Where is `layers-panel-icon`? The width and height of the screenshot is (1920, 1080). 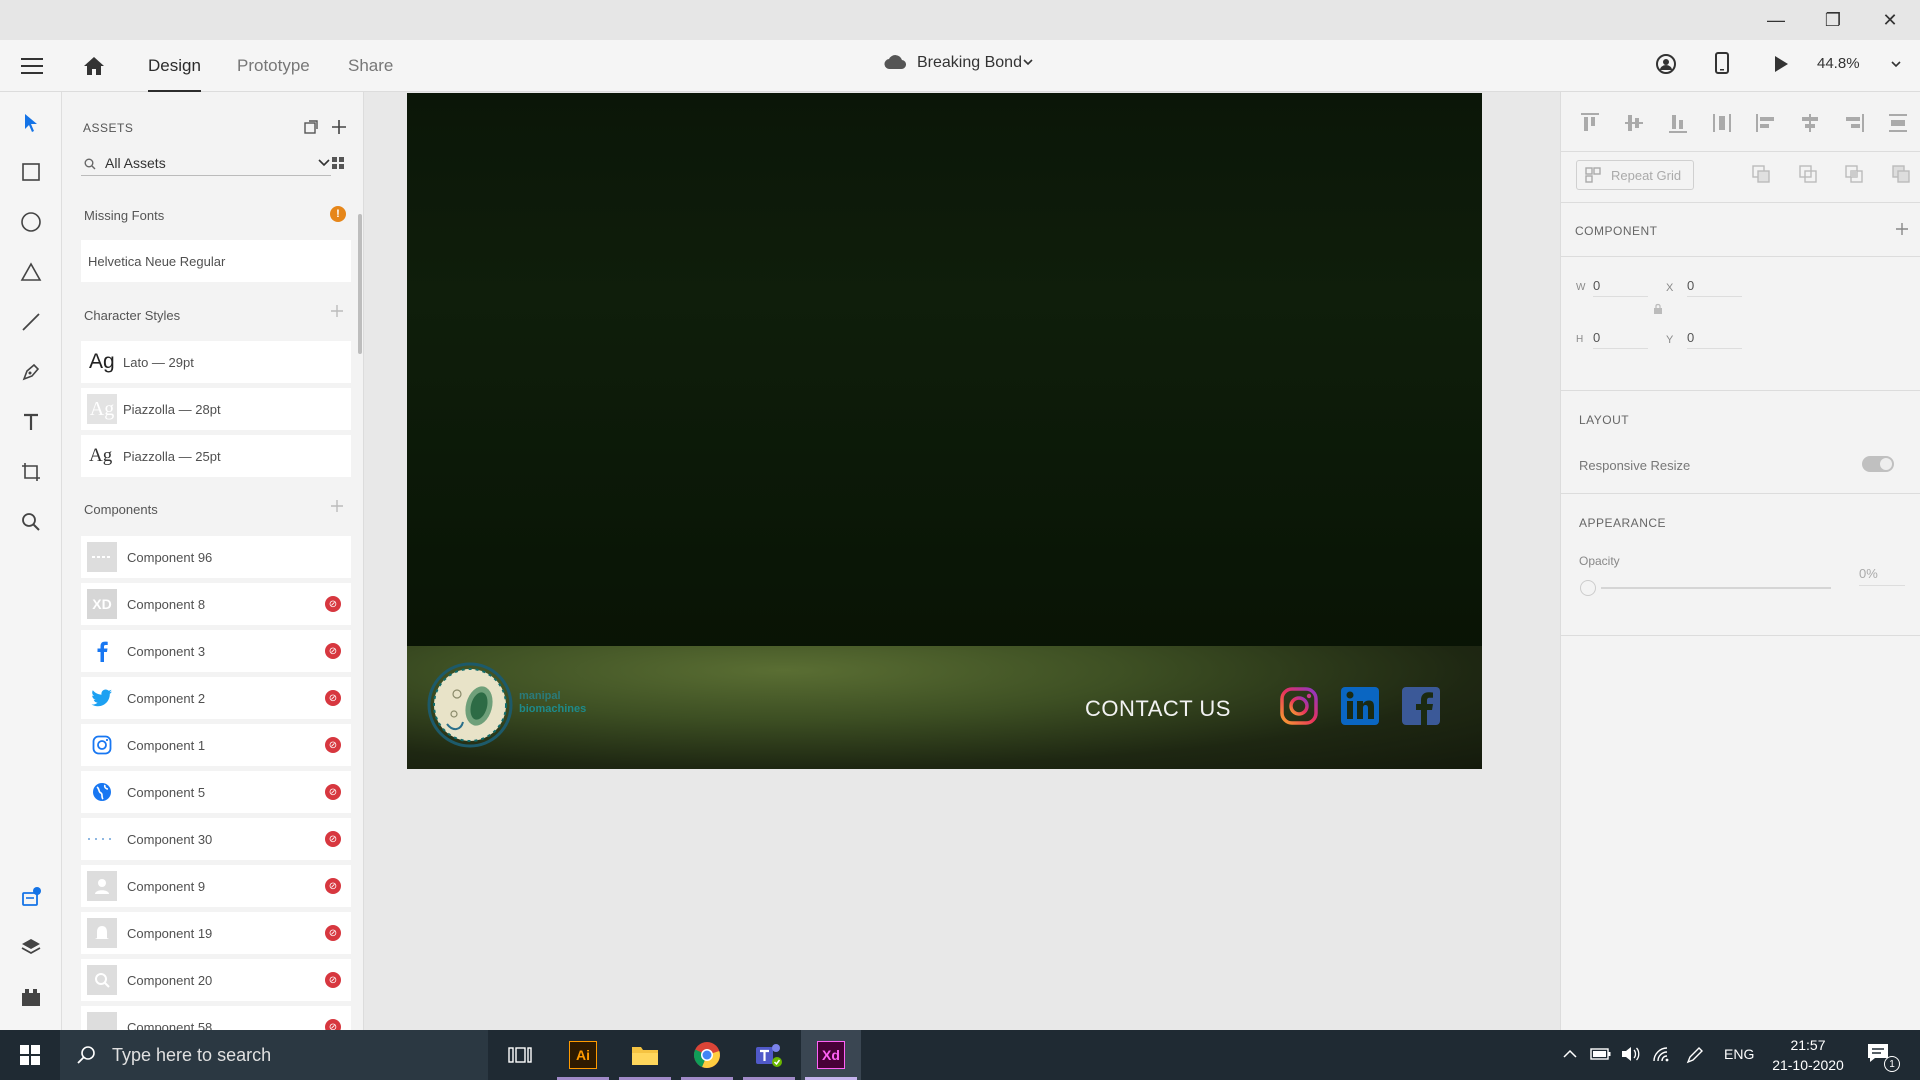
layers-panel-icon is located at coordinates (31, 947).